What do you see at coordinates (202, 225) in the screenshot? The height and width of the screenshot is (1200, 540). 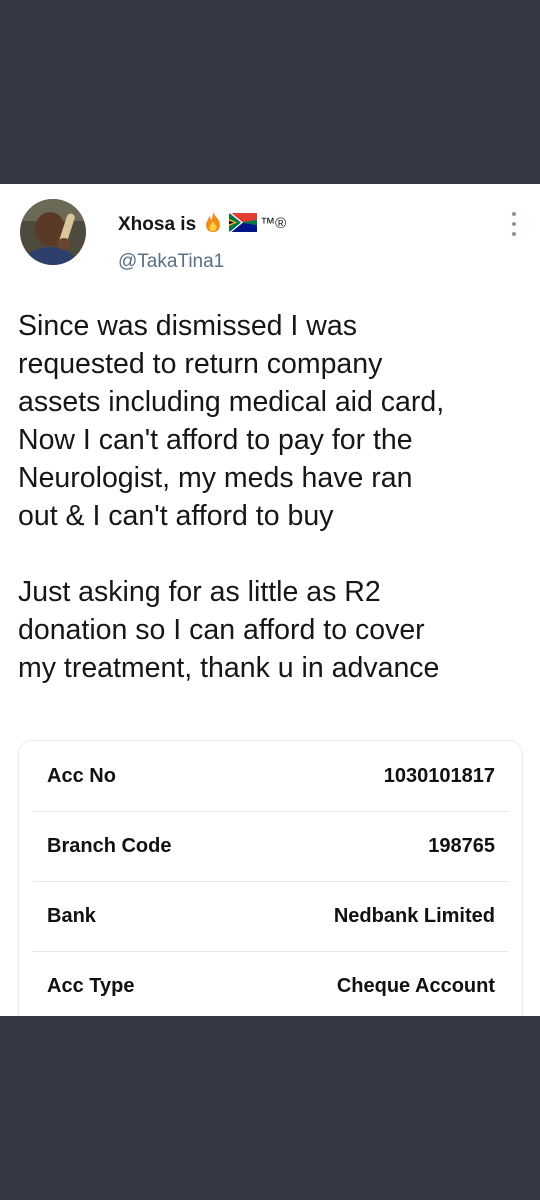 I see `display-name: Xhosa is ™®` at bounding box center [202, 225].